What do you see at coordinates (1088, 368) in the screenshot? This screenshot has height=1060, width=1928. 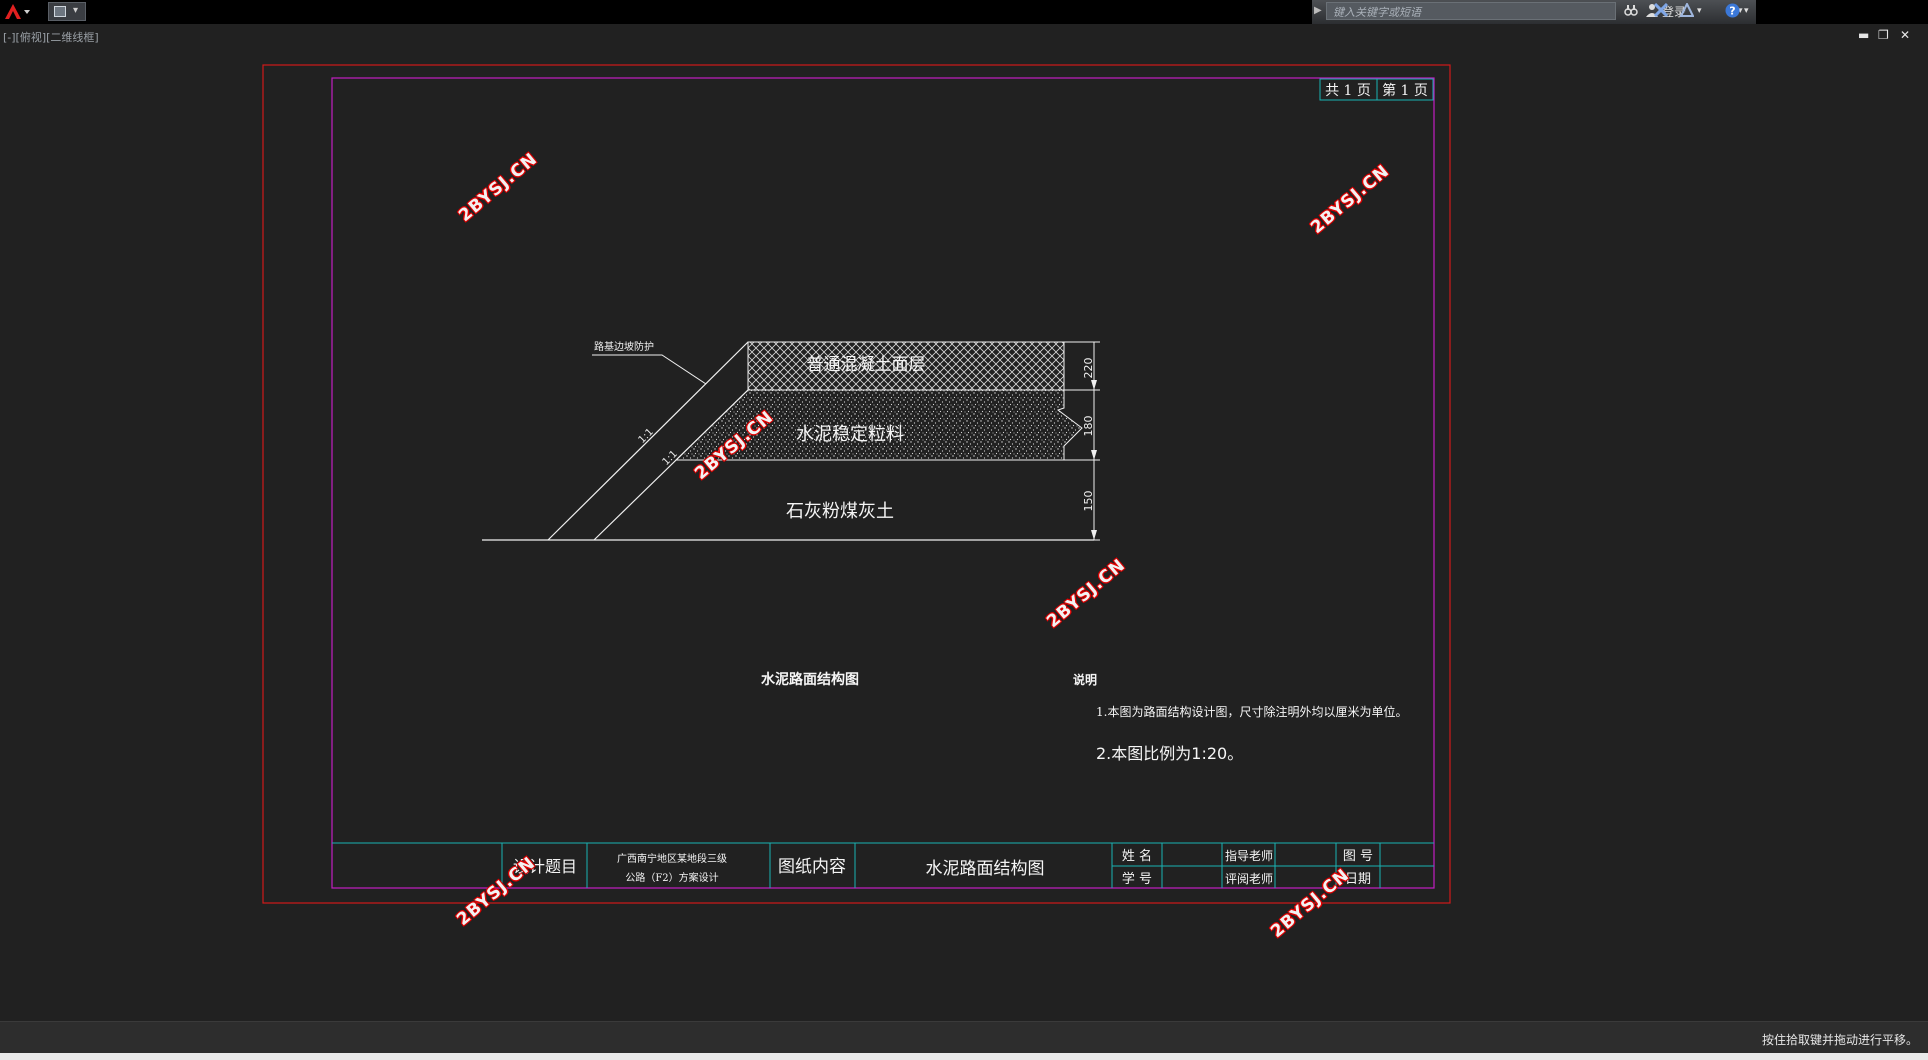 I see `dimension-220: 220` at bounding box center [1088, 368].